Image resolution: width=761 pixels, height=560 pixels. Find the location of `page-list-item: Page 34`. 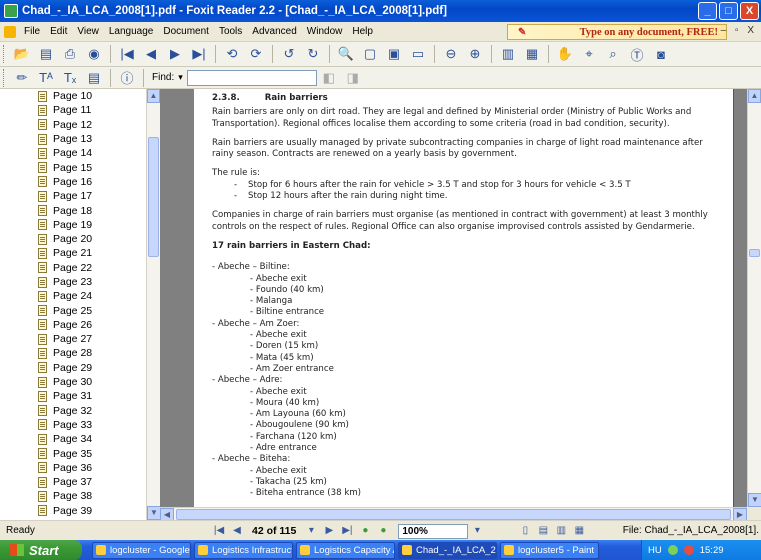

page-list-item: Page 34 is located at coordinates (73, 439).